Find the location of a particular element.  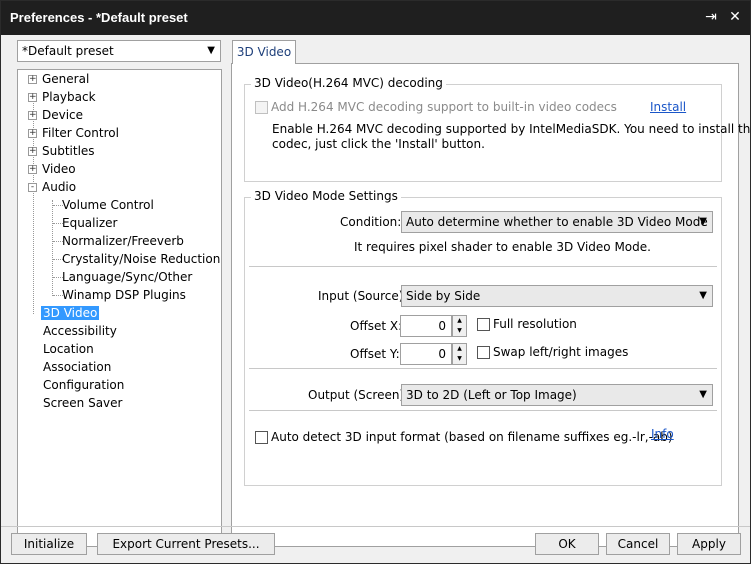

tab-3d-video: 3D Video is located at coordinates (264, 52).